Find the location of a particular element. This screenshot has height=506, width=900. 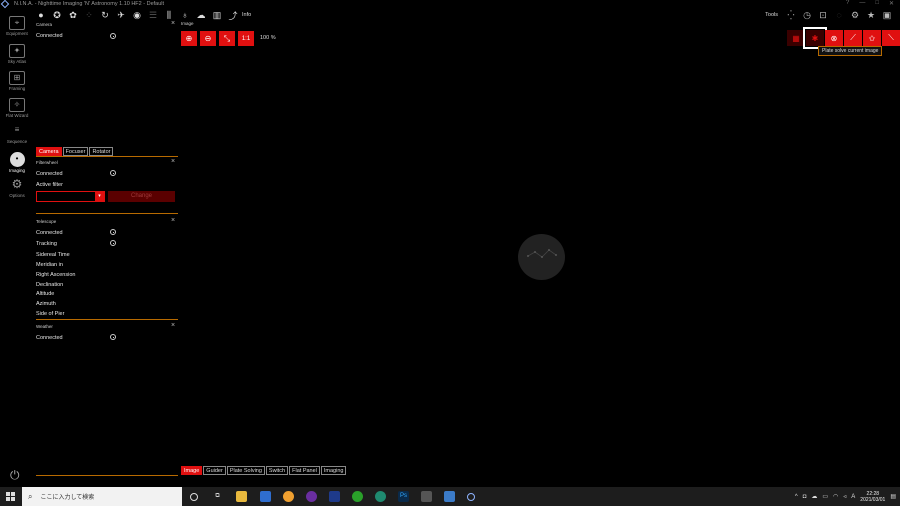

tools-toolbar: Tools ⁛ ◷ ⊡ ◌ ⚙ ★ ▣ is located at coordinates (828, 15).